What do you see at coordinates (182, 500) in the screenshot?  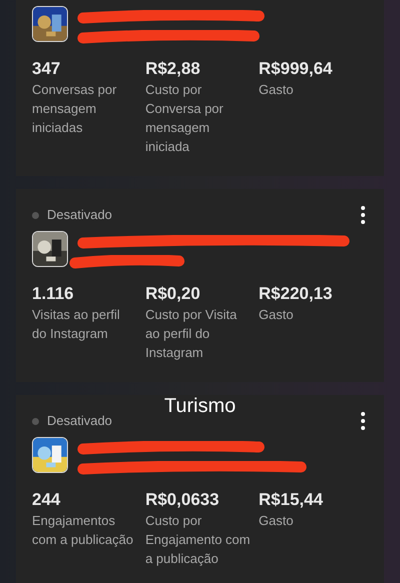 I see `metric-value: R$0,0633` at bounding box center [182, 500].